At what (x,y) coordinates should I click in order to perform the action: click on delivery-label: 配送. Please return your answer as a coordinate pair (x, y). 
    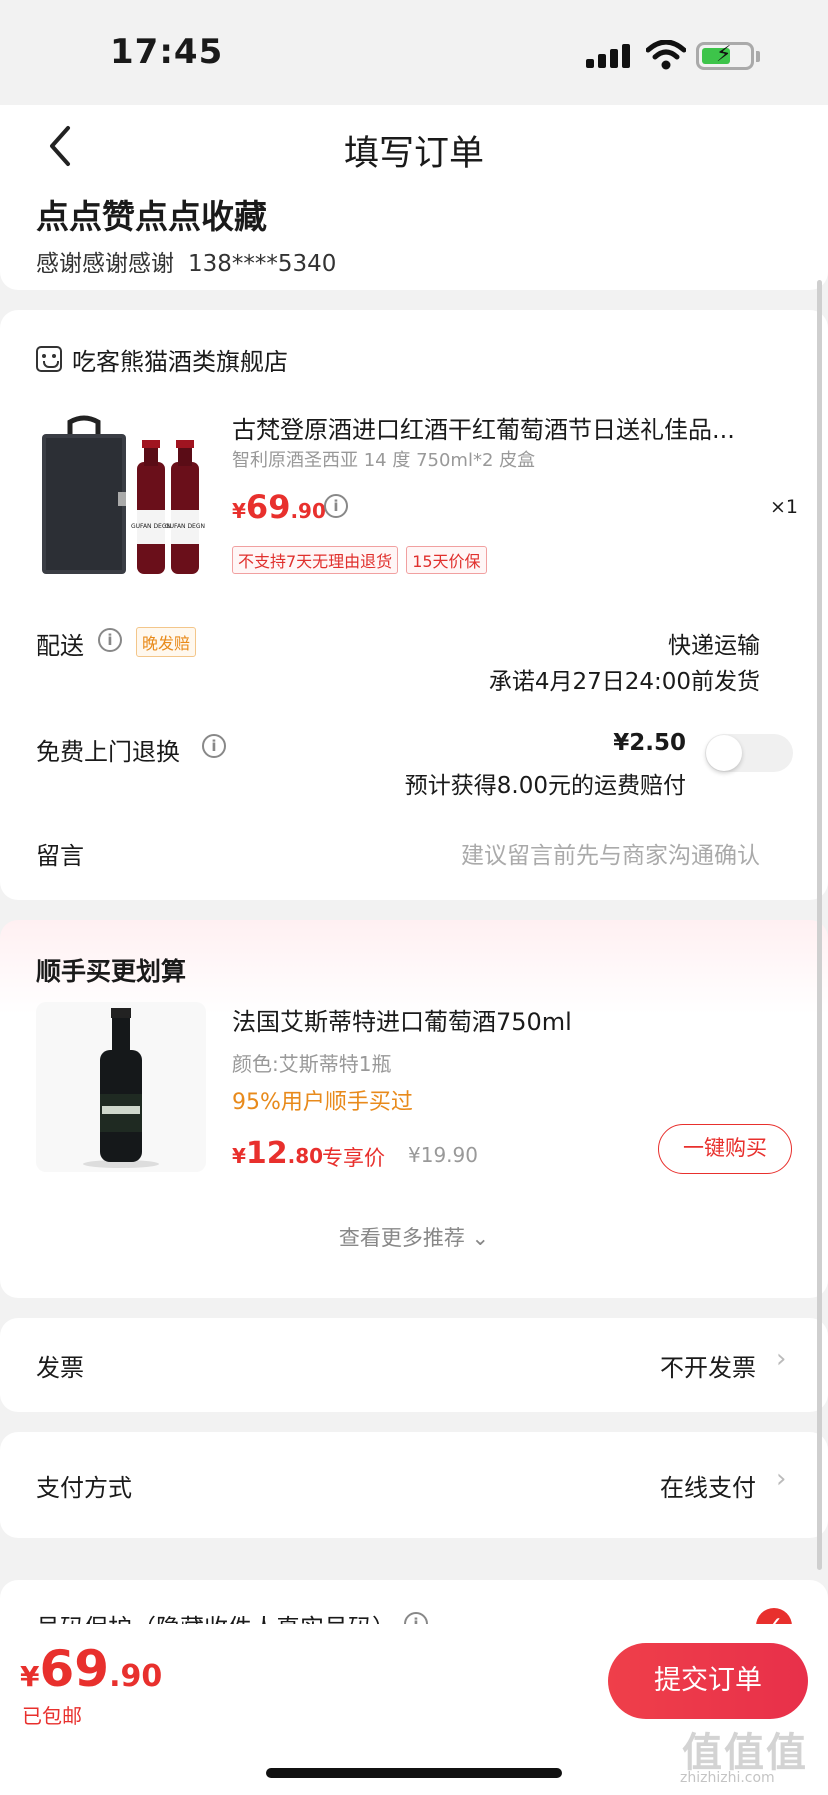
    Looking at the image, I should click on (60, 646).